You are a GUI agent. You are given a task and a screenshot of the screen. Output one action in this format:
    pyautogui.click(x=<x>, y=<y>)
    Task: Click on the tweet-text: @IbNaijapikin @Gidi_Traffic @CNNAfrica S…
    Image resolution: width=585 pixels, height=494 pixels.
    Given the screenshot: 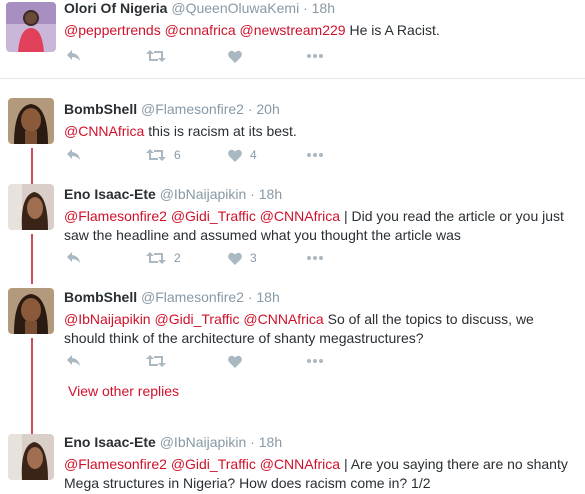 What is the action you would take?
    pyautogui.click(x=320, y=329)
    